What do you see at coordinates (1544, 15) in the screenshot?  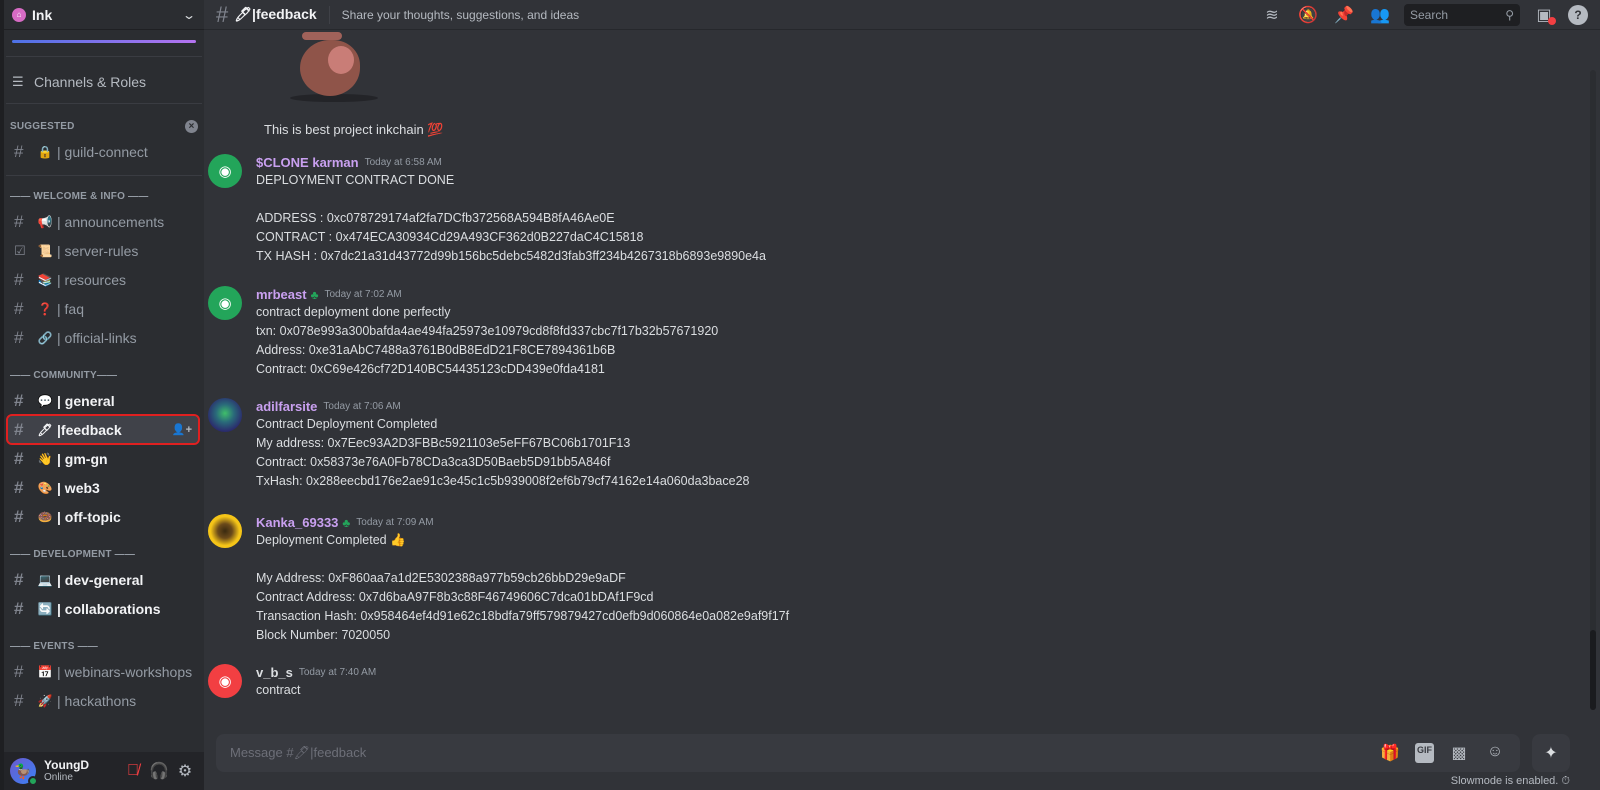 I see `inbox-icon: ▣` at bounding box center [1544, 15].